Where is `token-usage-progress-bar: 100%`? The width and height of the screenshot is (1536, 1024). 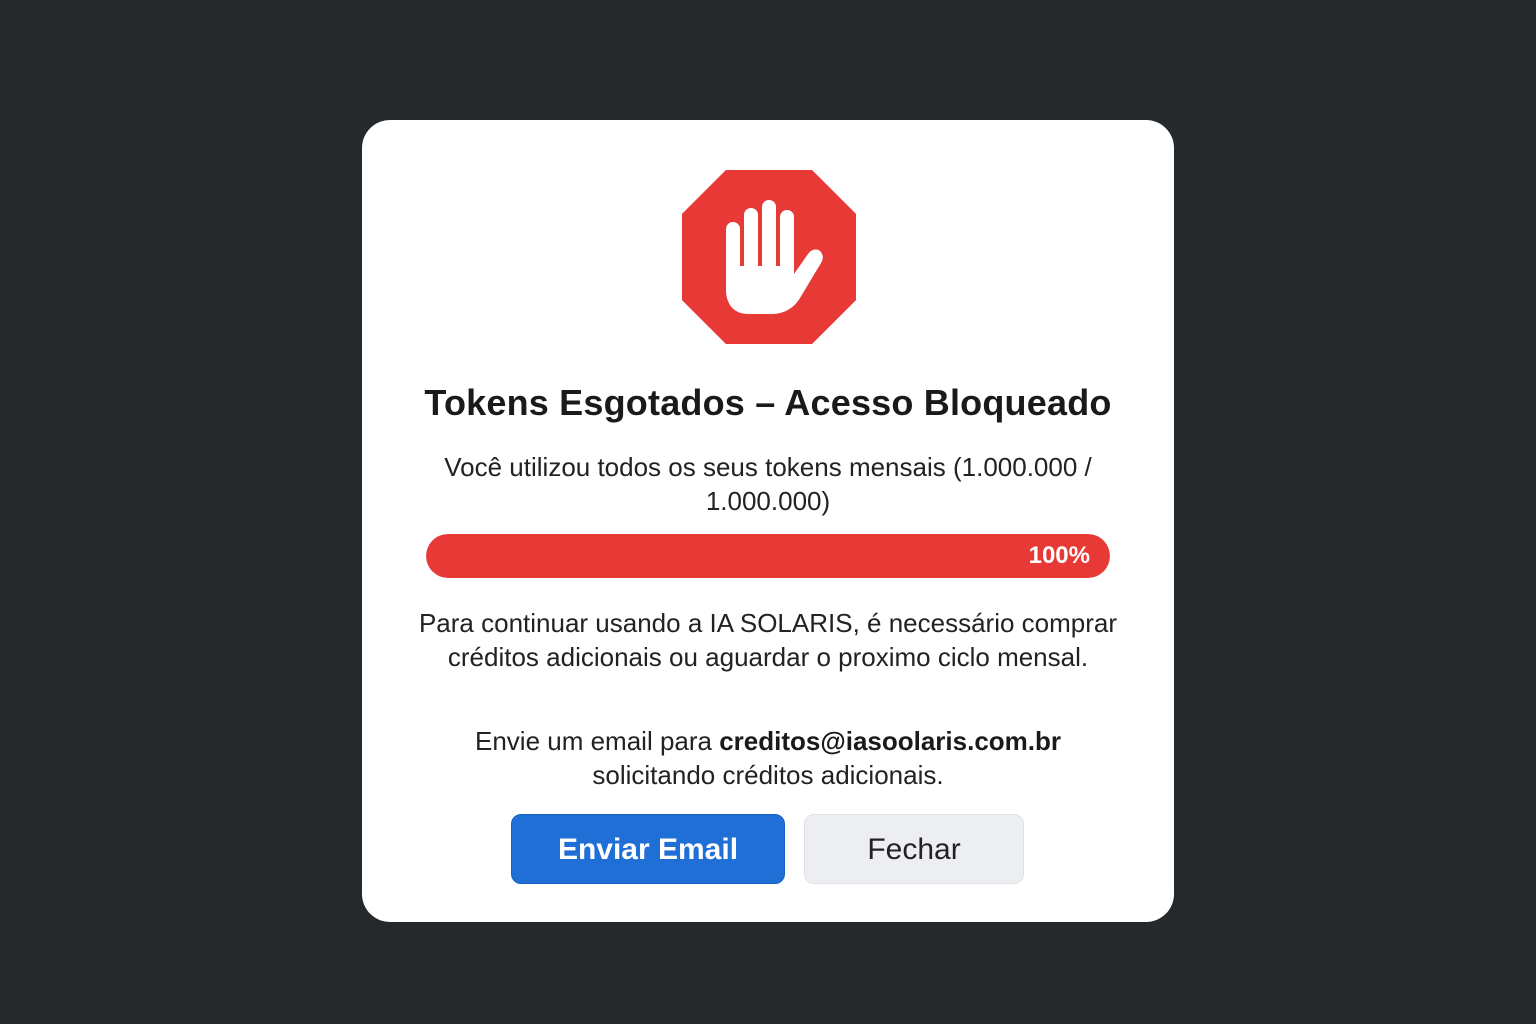
token-usage-progress-bar: 100% is located at coordinates (768, 556).